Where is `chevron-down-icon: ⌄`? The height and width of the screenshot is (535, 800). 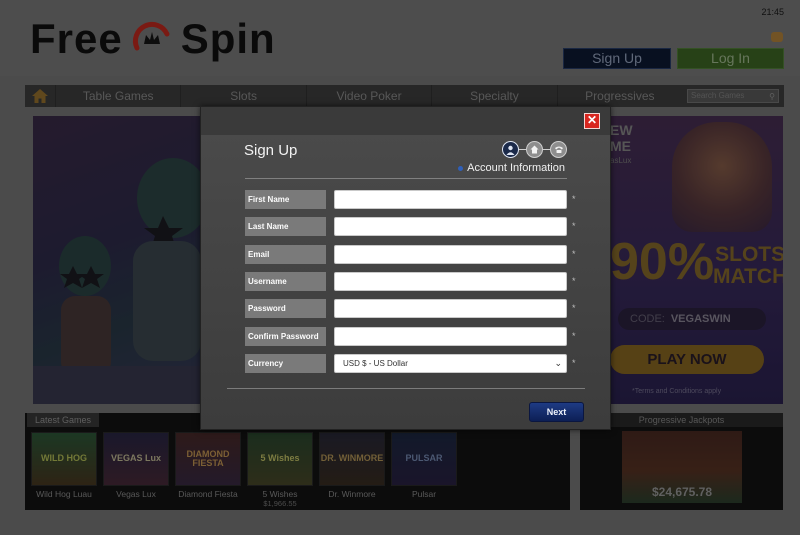
chevron-down-icon: ⌄ is located at coordinates (558, 363).